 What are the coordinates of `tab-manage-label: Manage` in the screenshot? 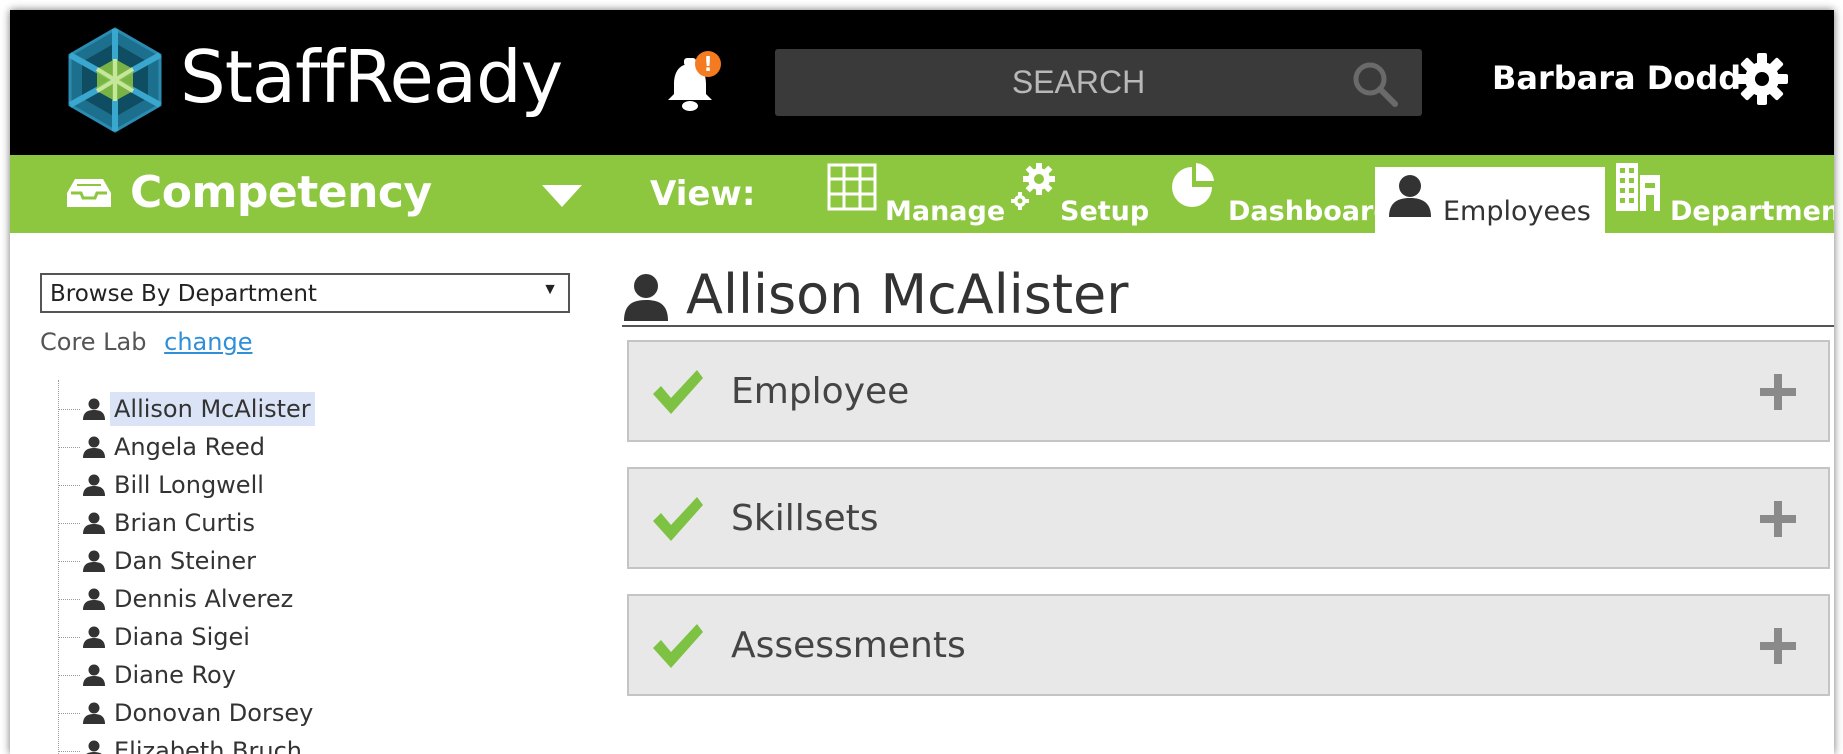 It's located at (945, 211).